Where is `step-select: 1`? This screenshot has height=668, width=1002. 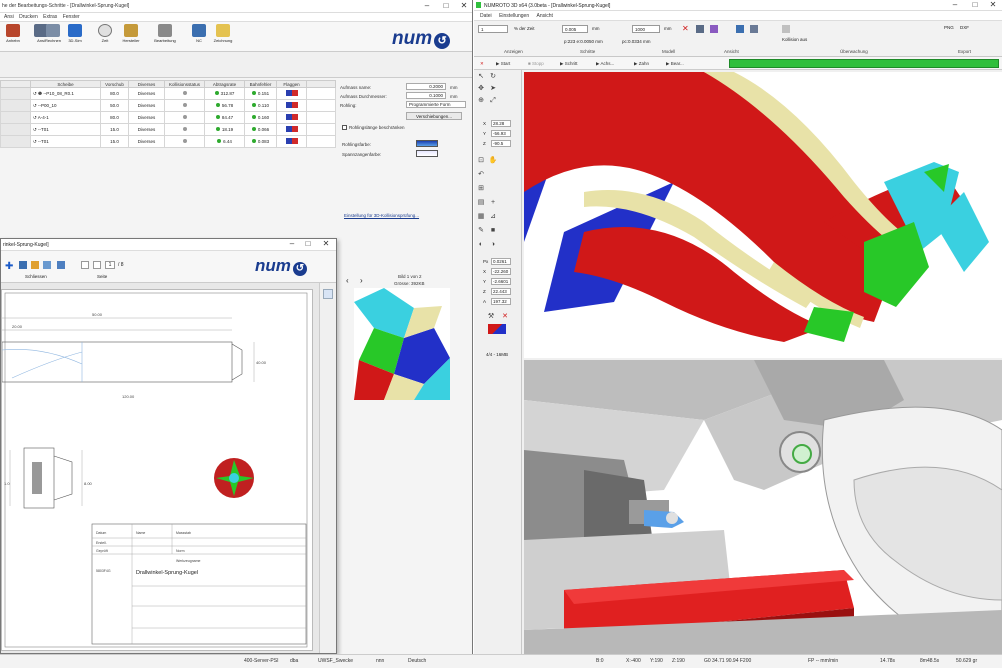 step-select: 1 is located at coordinates (493, 29).